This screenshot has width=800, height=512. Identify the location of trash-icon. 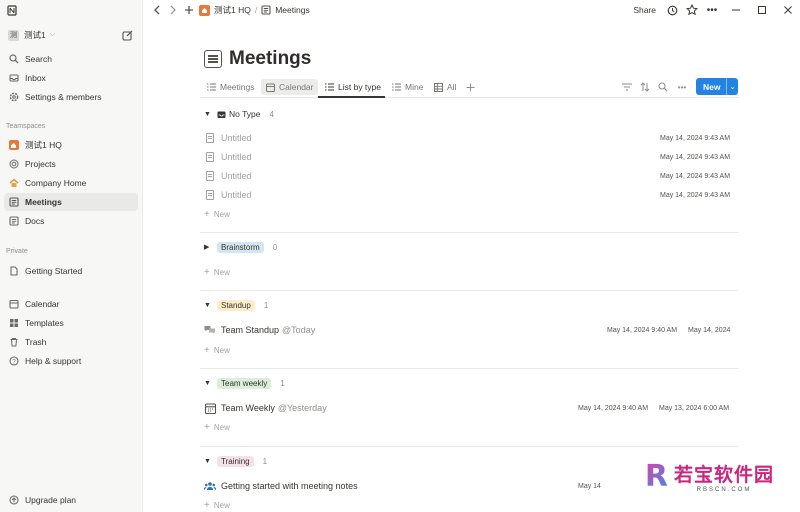
(13, 342).